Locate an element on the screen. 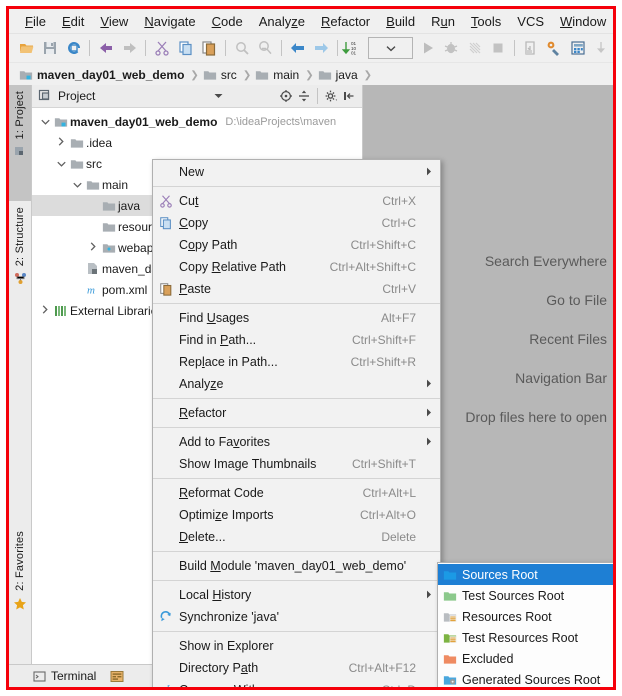 This screenshot has height=696, width=622. menu-file: File is located at coordinates (35, 21).